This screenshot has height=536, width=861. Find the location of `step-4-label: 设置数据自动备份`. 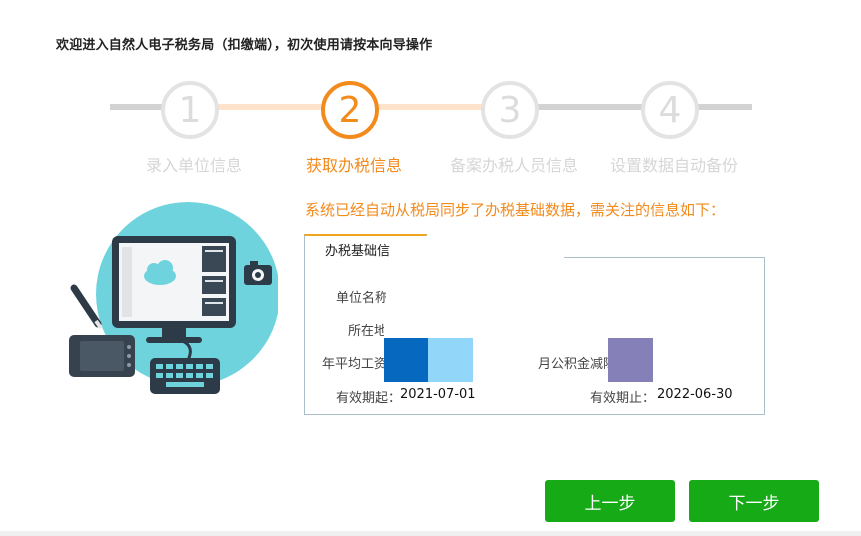

step-4-label: 设置数据自动备份 is located at coordinates (673, 165).